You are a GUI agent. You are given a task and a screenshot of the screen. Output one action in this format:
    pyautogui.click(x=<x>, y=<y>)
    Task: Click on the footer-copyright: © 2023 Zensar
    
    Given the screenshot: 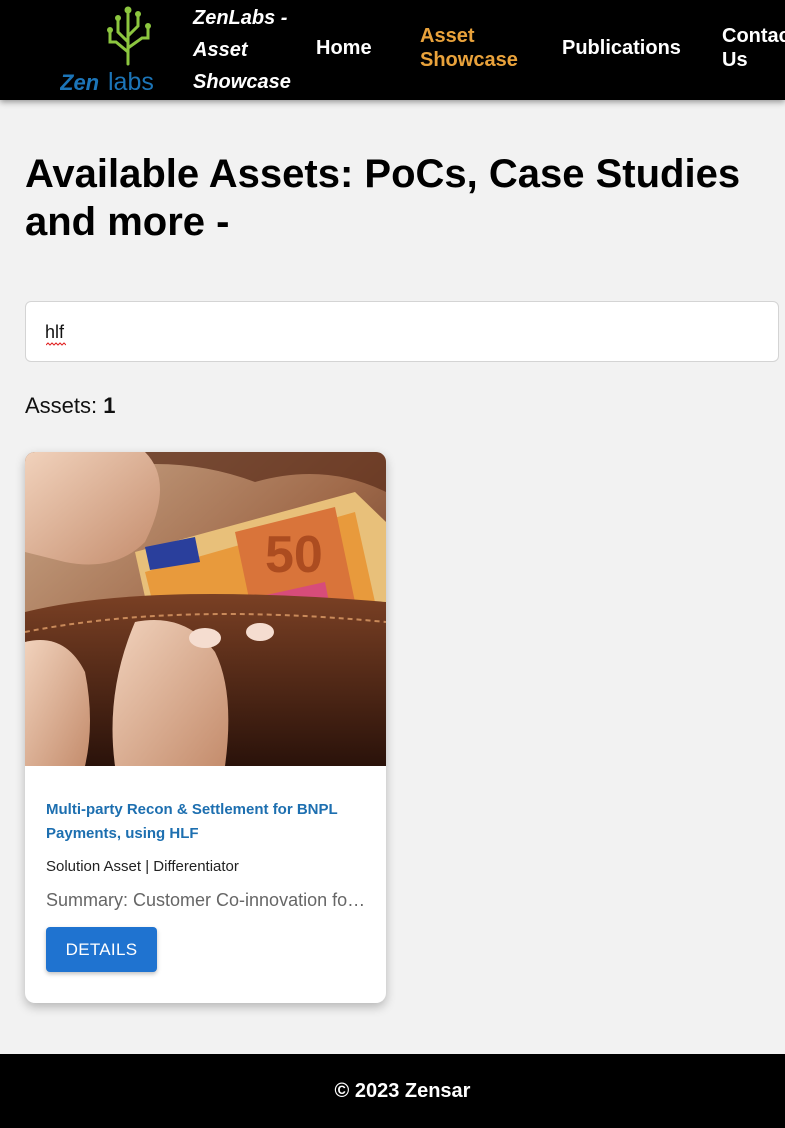 What is the action you would take?
    pyautogui.click(x=402, y=1091)
    